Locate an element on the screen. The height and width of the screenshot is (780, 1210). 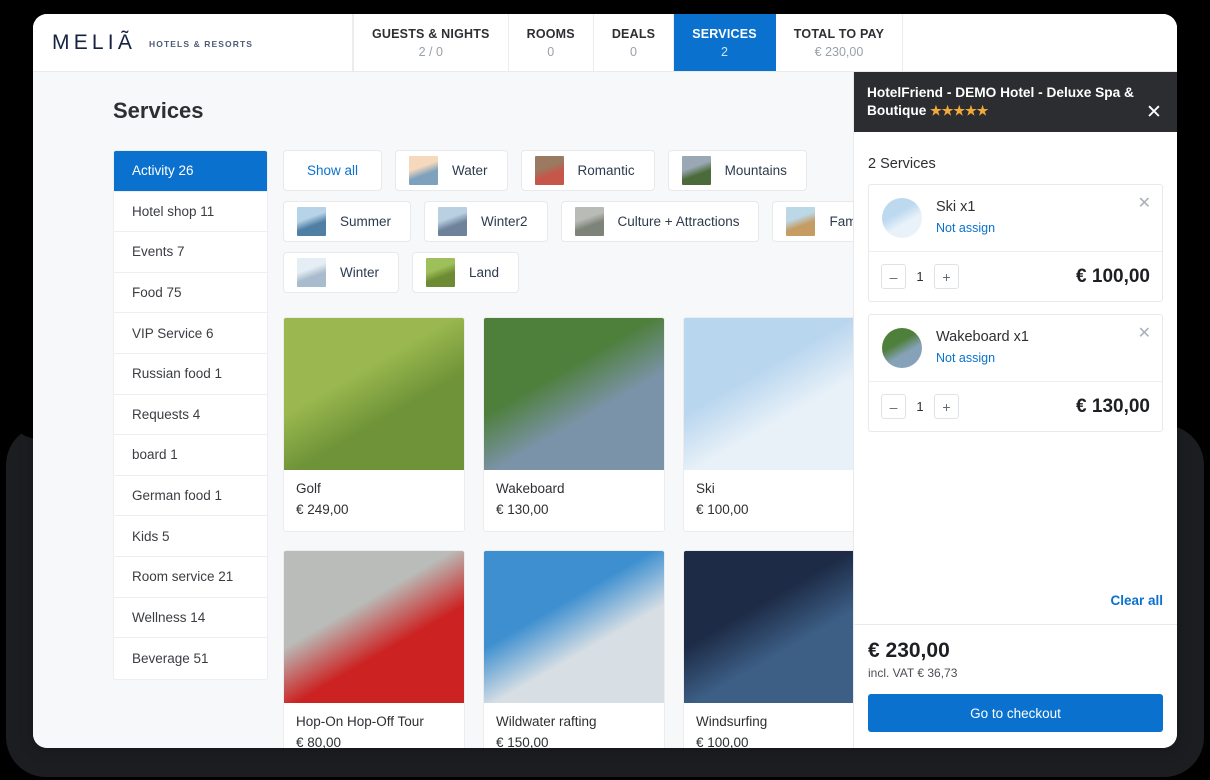
service-price: € 130,00 is located at coordinates (522, 509).